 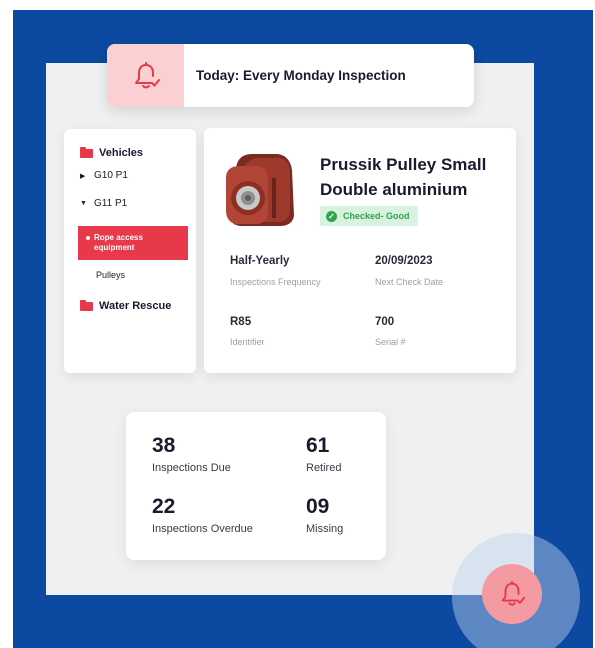 I want to click on sidebar-item-pulleys: Pulleys, so click(x=110, y=275).